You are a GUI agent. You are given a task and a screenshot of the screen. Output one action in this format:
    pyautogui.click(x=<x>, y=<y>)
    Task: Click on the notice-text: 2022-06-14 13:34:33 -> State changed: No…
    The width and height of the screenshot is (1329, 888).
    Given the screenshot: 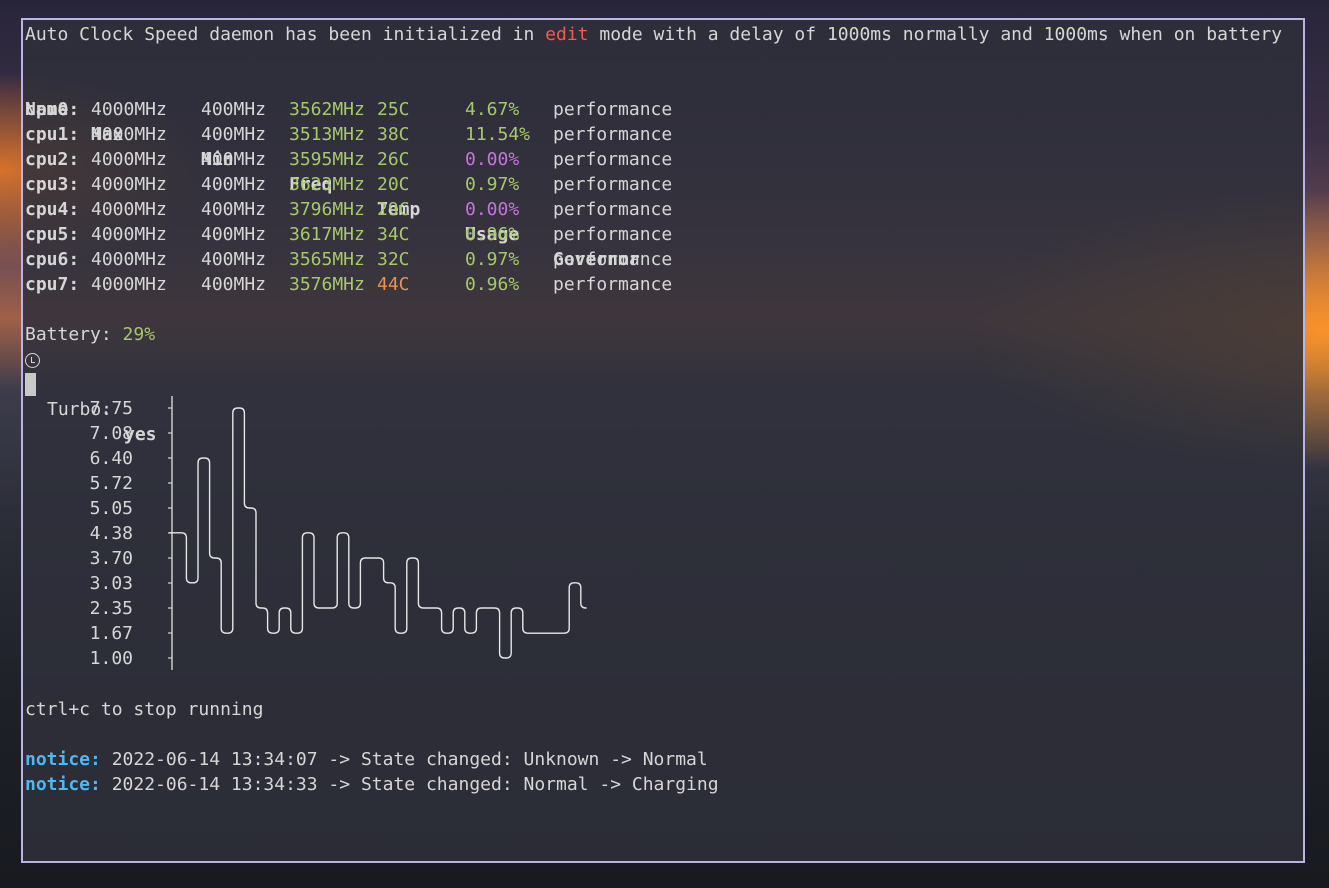 What is the action you would take?
    pyautogui.click(x=409, y=784)
    